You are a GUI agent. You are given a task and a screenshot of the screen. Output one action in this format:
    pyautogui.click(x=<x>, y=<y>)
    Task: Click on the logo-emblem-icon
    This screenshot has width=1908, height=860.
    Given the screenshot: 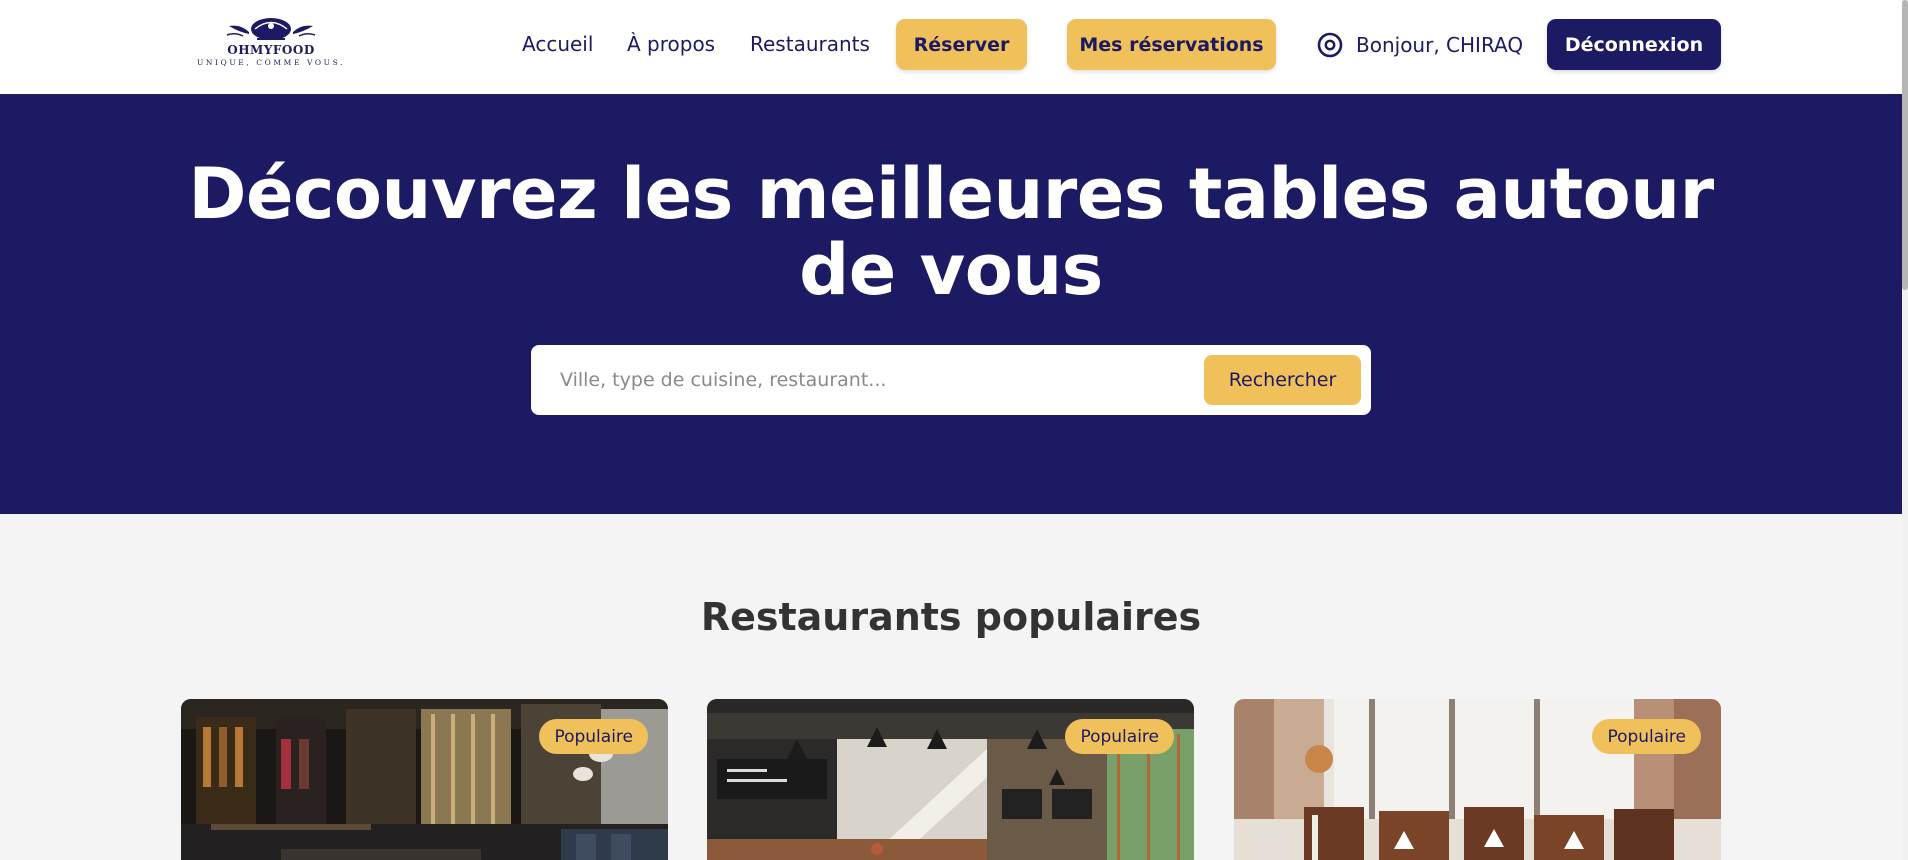 What is the action you would take?
    pyautogui.click(x=271, y=29)
    